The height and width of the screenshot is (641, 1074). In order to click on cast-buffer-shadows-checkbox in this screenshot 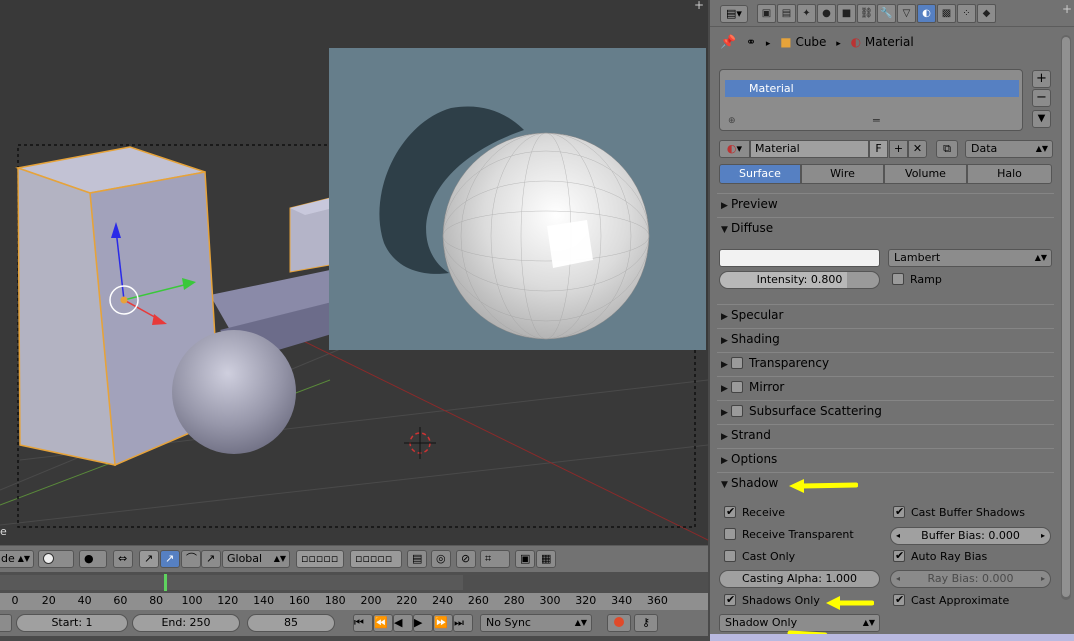, I will do `click(899, 512)`.